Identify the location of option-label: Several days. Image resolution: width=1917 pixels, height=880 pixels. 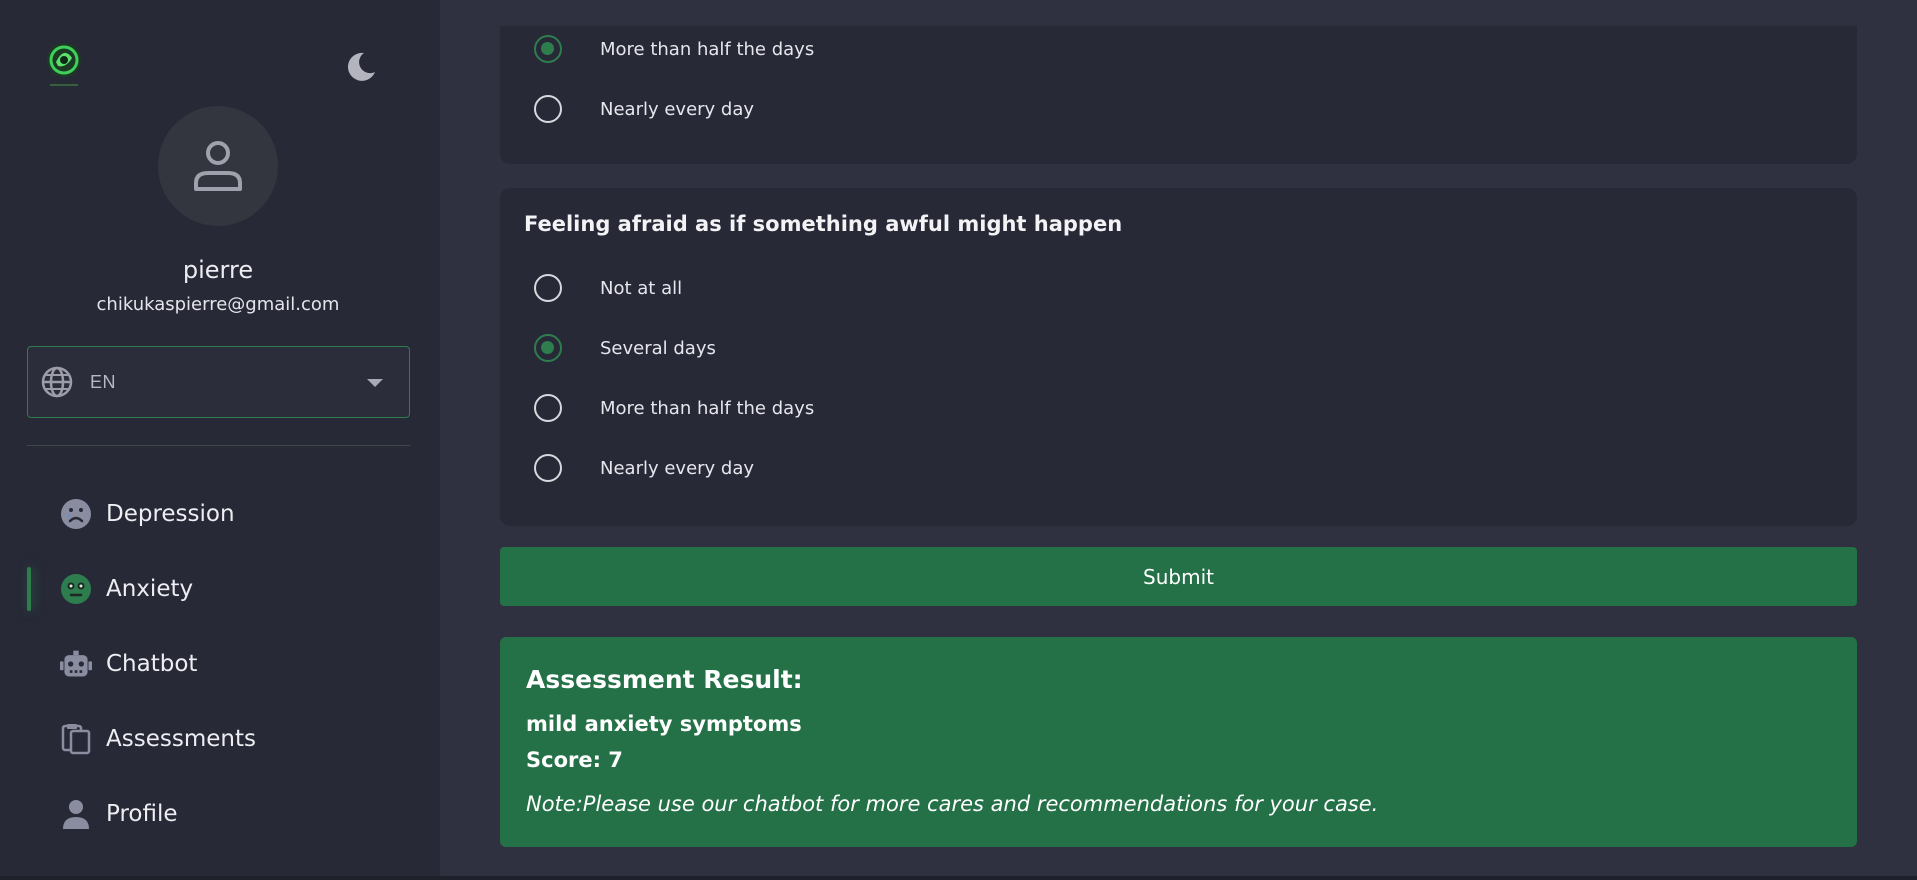
(658, 348).